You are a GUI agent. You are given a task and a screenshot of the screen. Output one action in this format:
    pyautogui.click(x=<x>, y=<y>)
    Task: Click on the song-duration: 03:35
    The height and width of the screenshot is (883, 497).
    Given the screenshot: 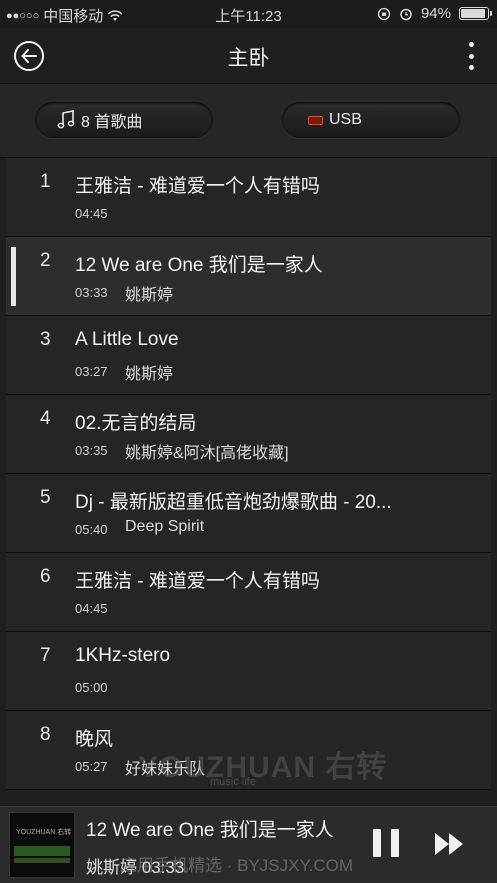 What is the action you would take?
    pyautogui.click(x=91, y=450)
    